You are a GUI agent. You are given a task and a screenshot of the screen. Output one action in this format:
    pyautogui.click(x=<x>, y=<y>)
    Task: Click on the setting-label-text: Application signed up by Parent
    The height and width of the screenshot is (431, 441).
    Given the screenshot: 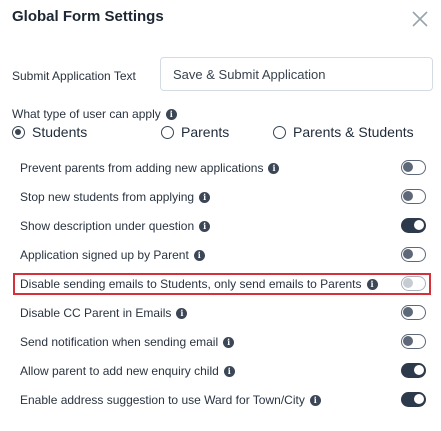 What is the action you would take?
    pyautogui.click(x=104, y=255)
    